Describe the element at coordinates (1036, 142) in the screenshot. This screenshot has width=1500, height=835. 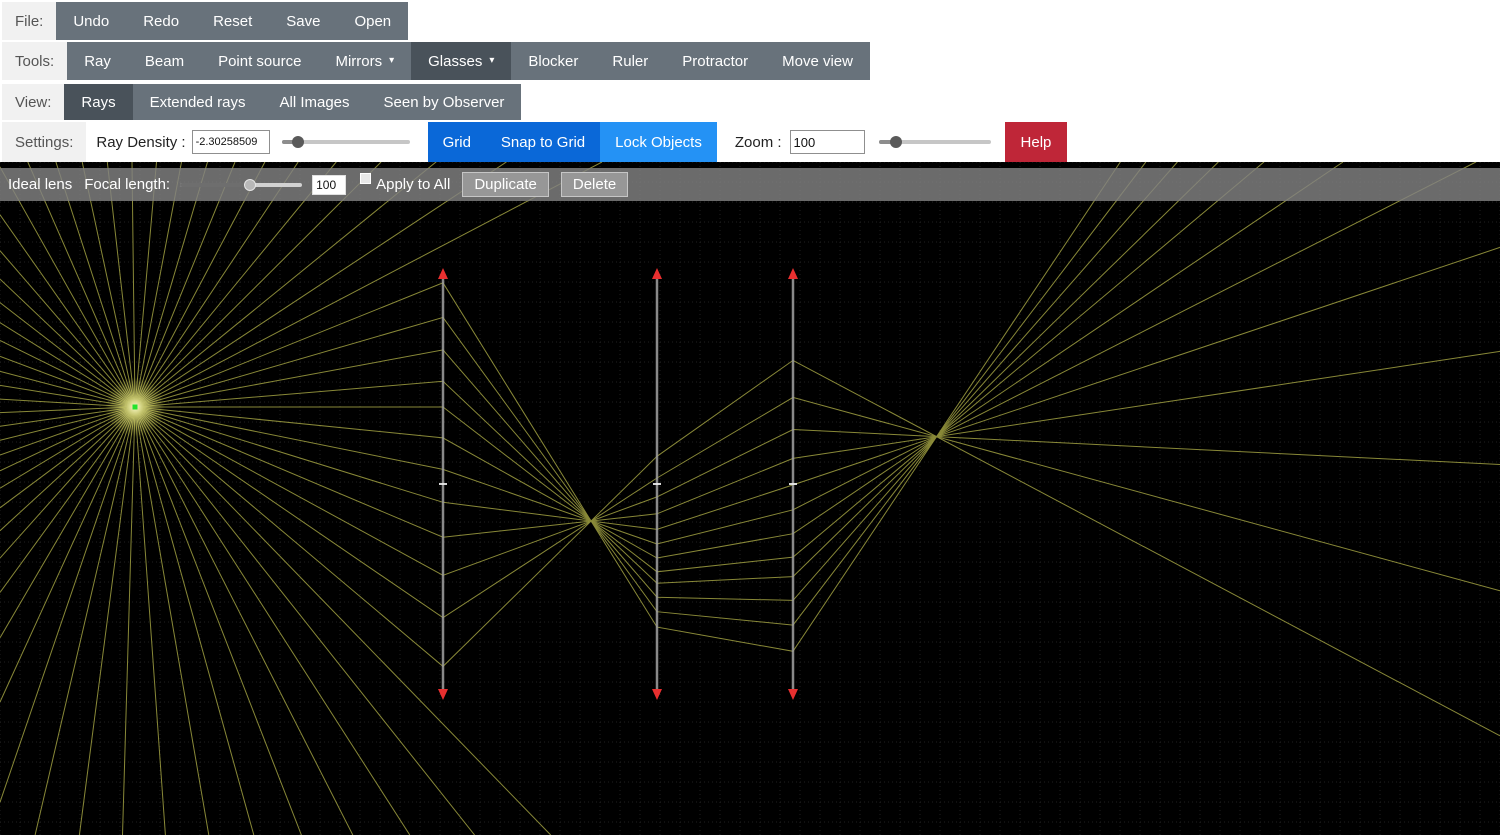
I see `help-button: Help` at that location.